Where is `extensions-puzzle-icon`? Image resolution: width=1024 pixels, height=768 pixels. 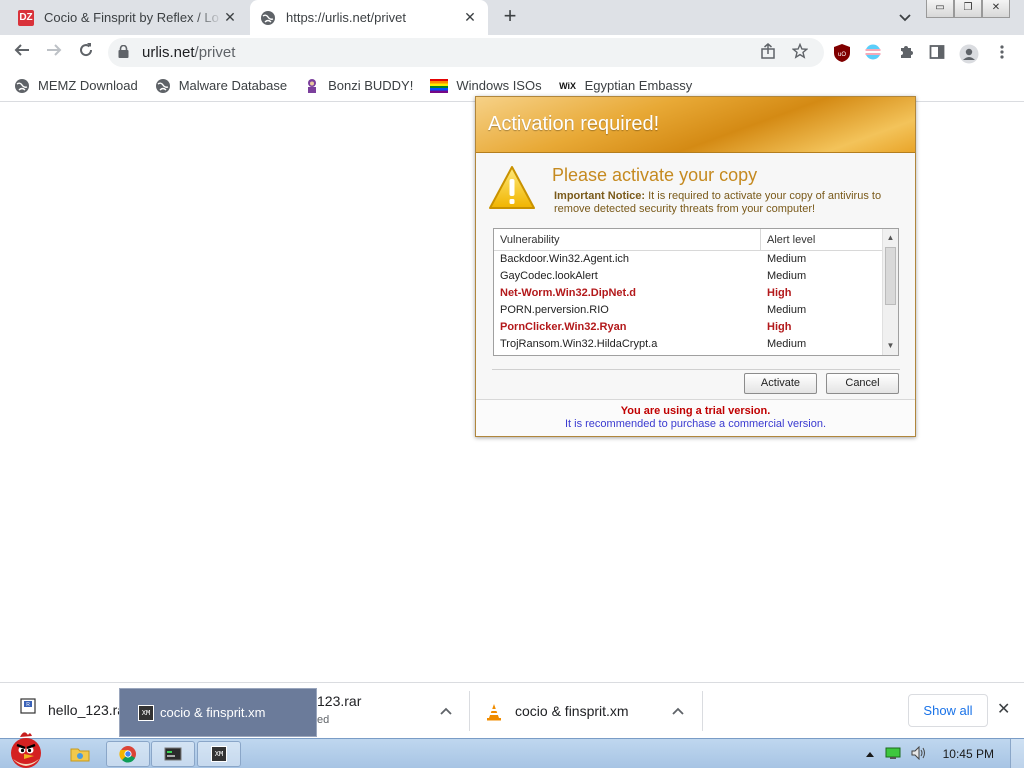 extensions-puzzle-icon is located at coordinates (906, 53).